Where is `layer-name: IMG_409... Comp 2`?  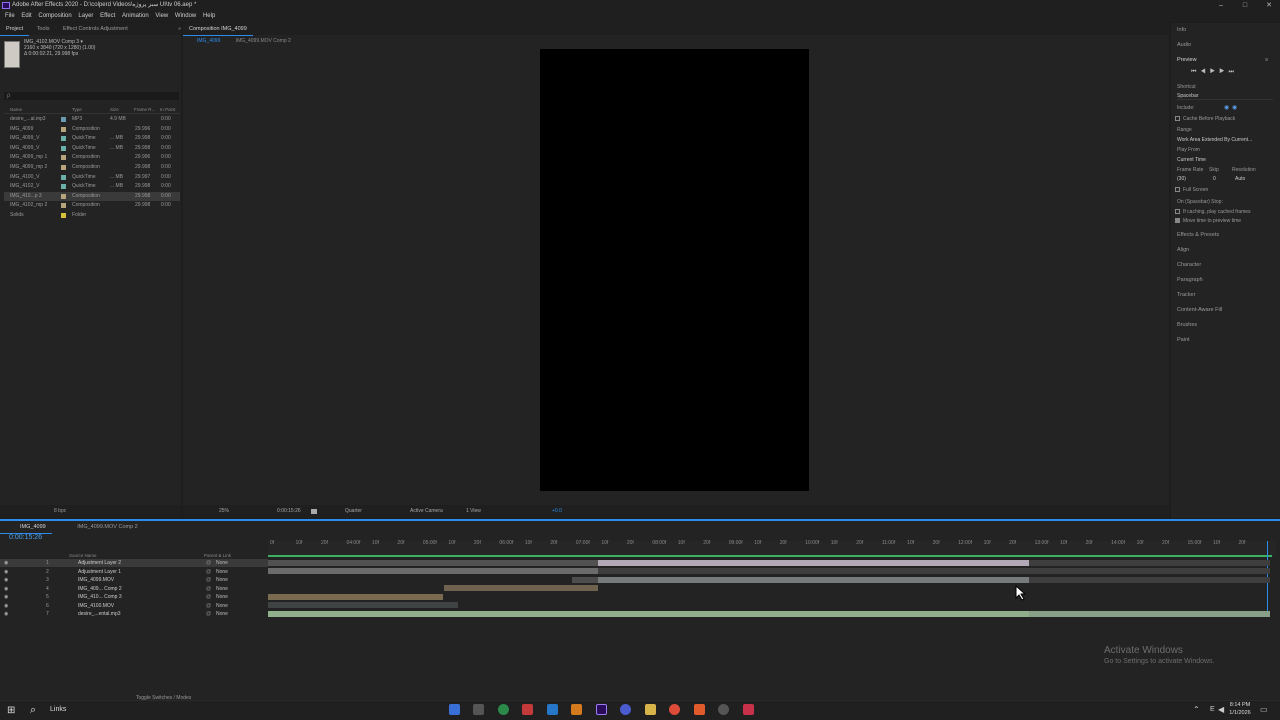 layer-name: IMG_409... Comp 2 is located at coordinates (100, 589).